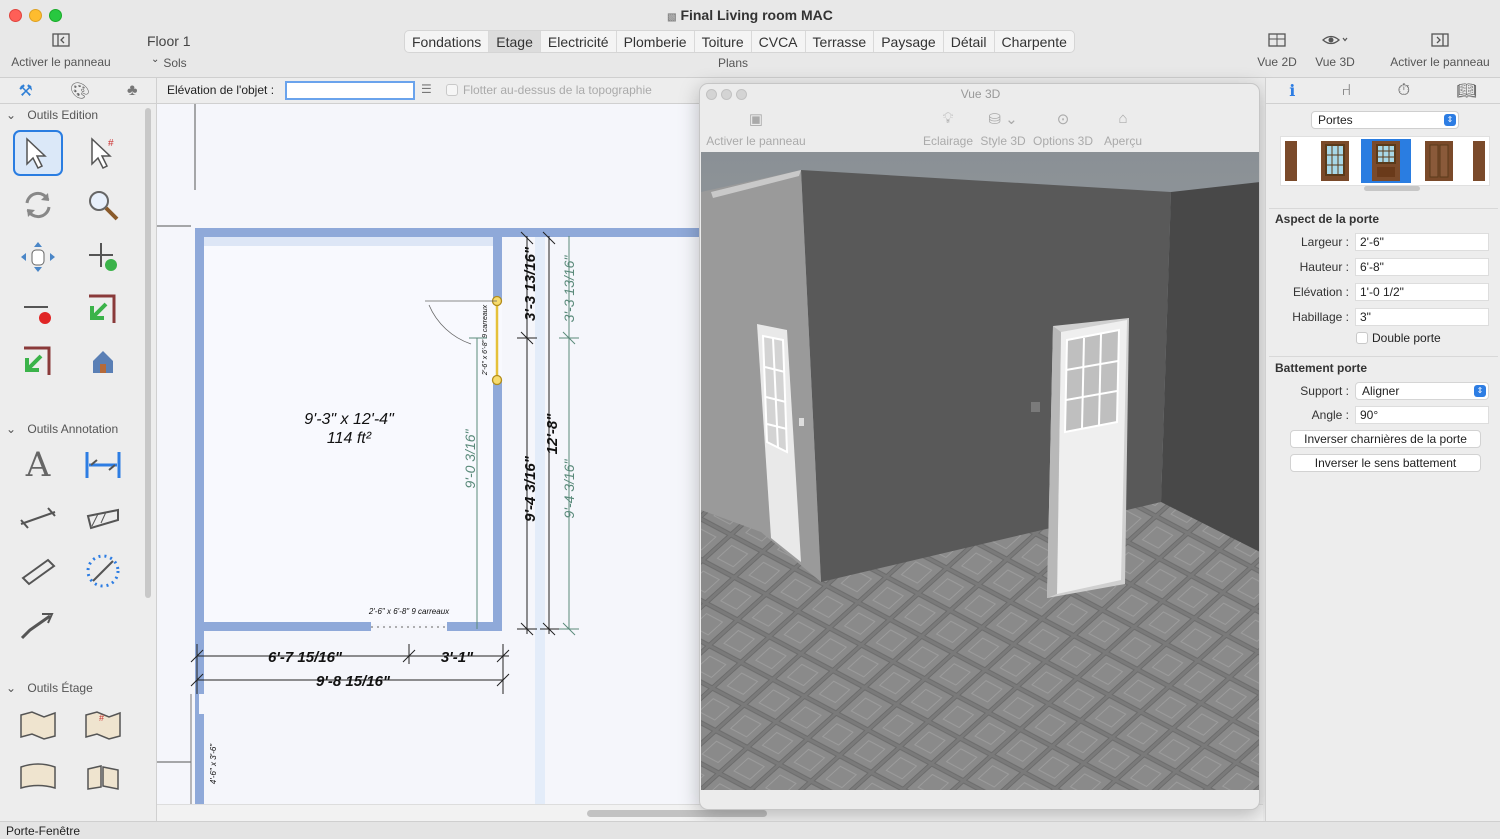  What do you see at coordinates (1292, 90) in the screenshot?
I see `info-icon: i` at bounding box center [1292, 90].